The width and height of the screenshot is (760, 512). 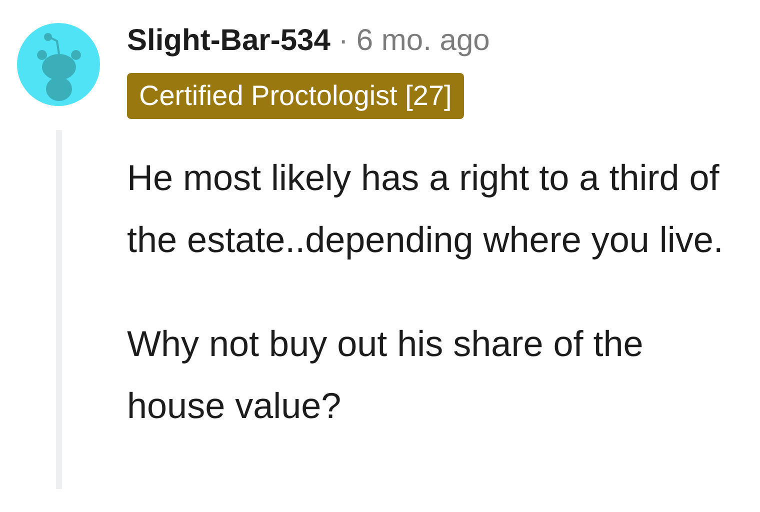 I want to click on username: Slight-Bar-534, so click(x=228, y=41).